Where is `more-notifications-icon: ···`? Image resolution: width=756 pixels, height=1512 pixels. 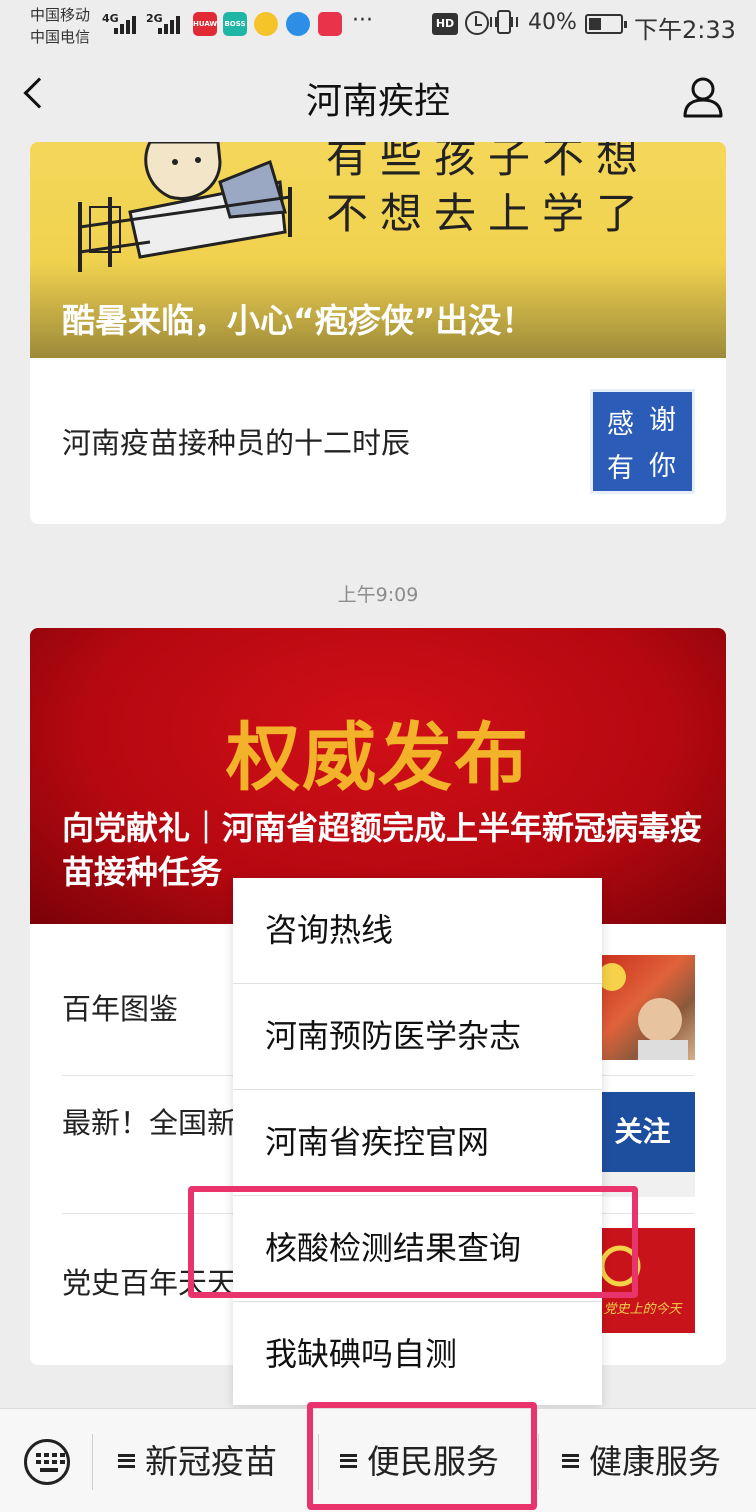 more-notifications-icon: ··· is located at coordinates (362, 20).